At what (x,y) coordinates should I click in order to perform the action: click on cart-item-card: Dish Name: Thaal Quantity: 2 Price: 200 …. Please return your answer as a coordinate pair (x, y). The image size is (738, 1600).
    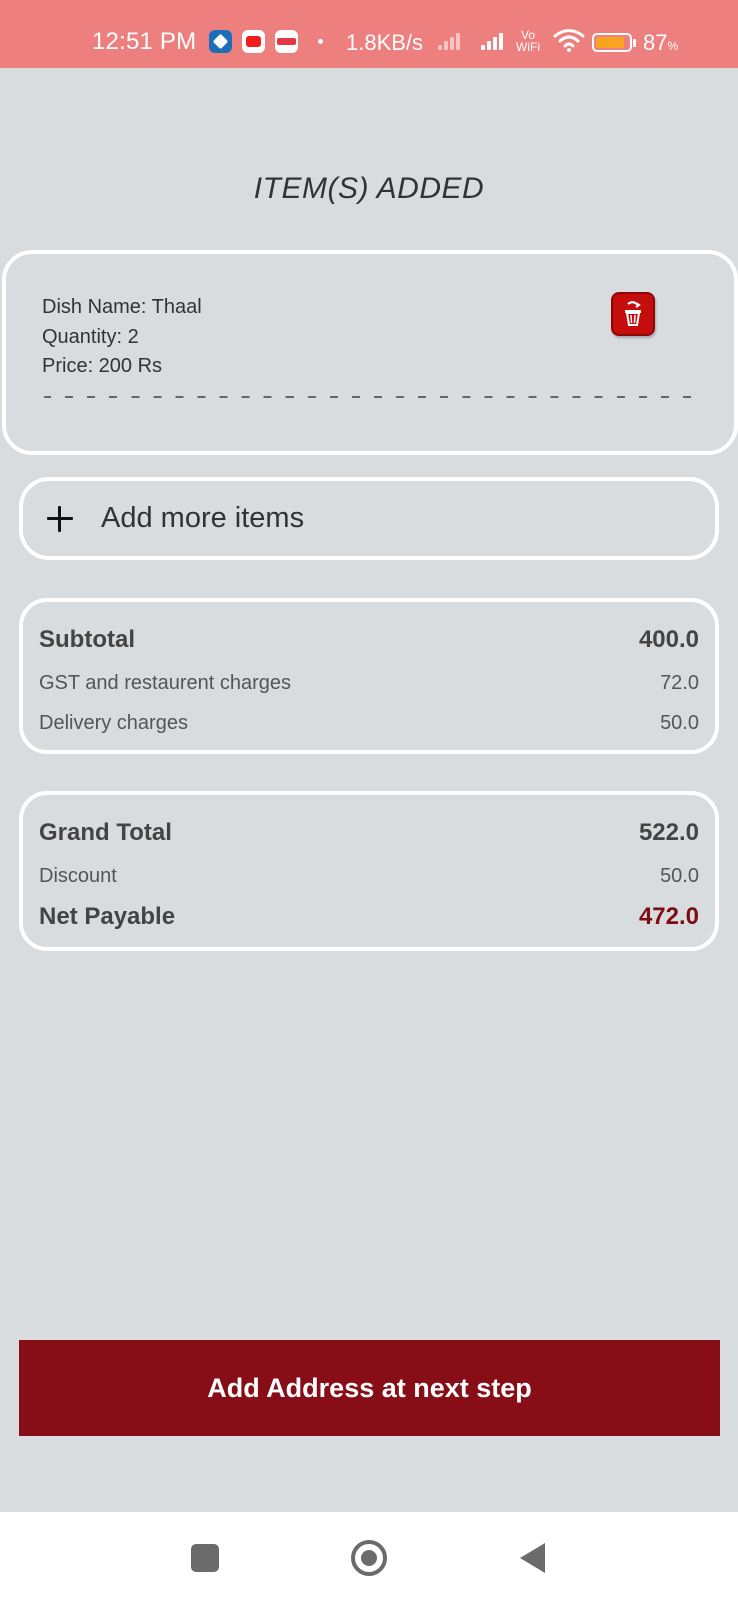
    Looking at the image, I should click on (370, 352).